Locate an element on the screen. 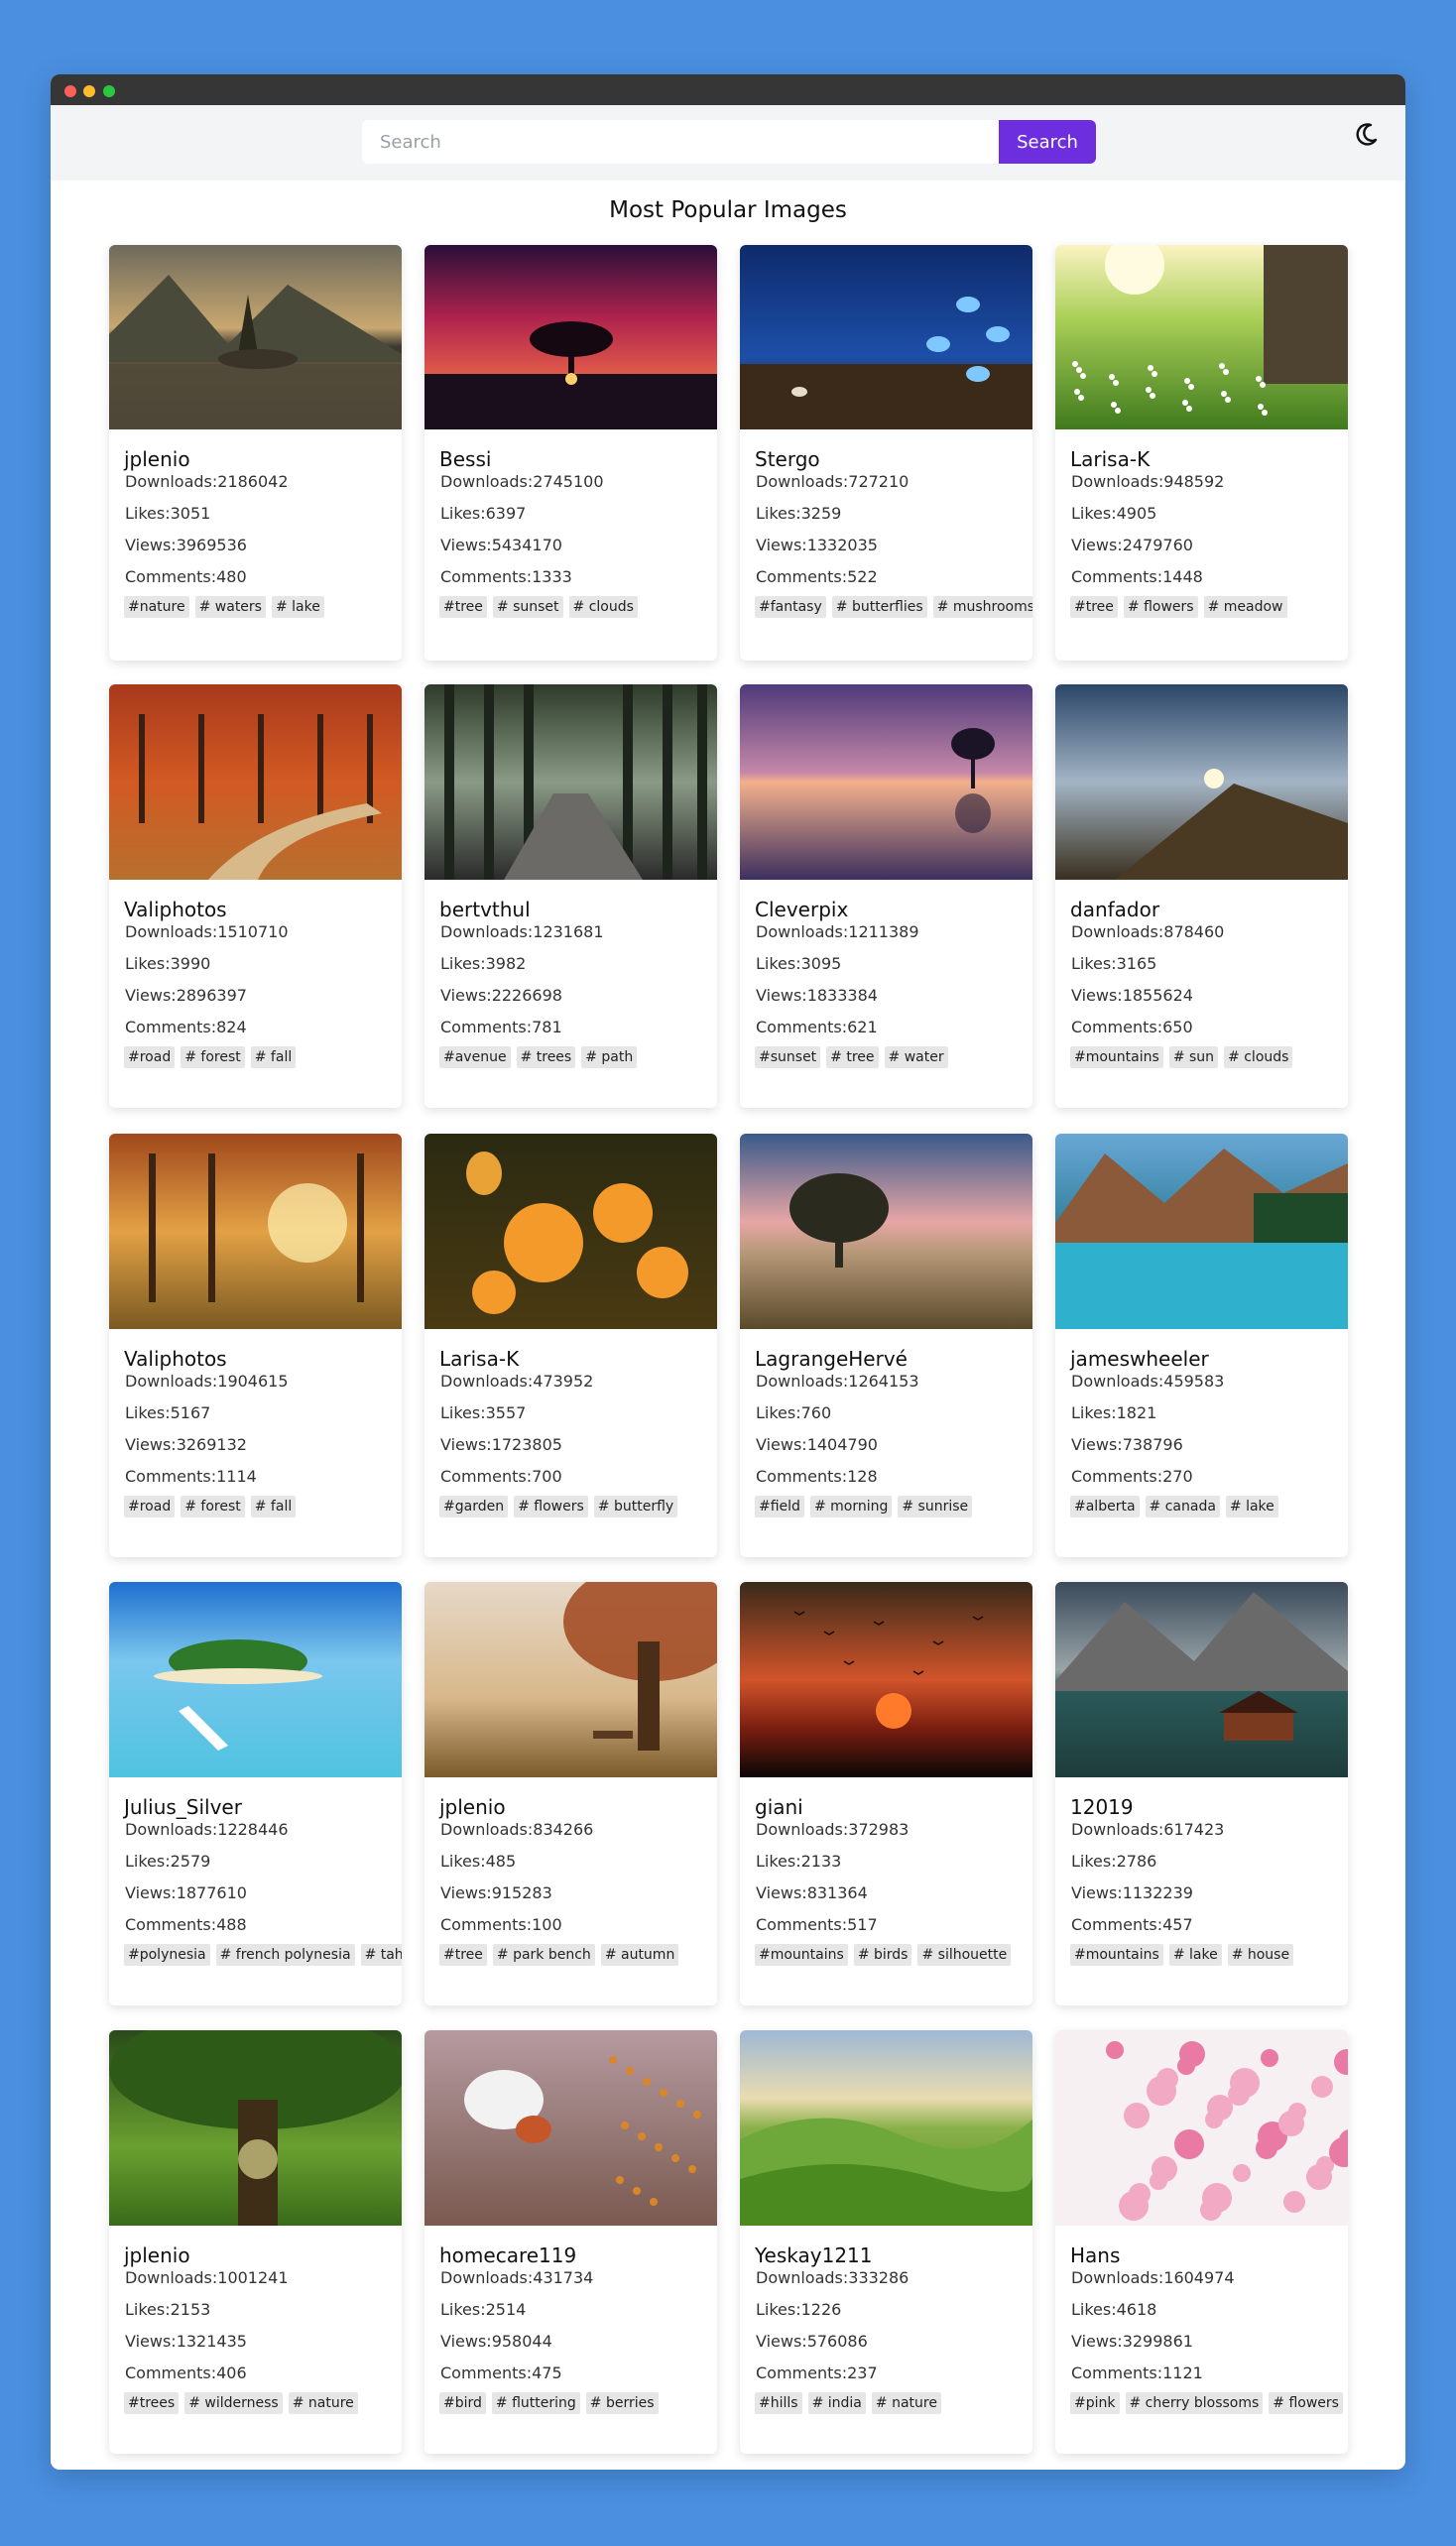 This screenshot has width=1456, height=2546. tag-chip: # french polynesia is located at coordinates (285, 1955).